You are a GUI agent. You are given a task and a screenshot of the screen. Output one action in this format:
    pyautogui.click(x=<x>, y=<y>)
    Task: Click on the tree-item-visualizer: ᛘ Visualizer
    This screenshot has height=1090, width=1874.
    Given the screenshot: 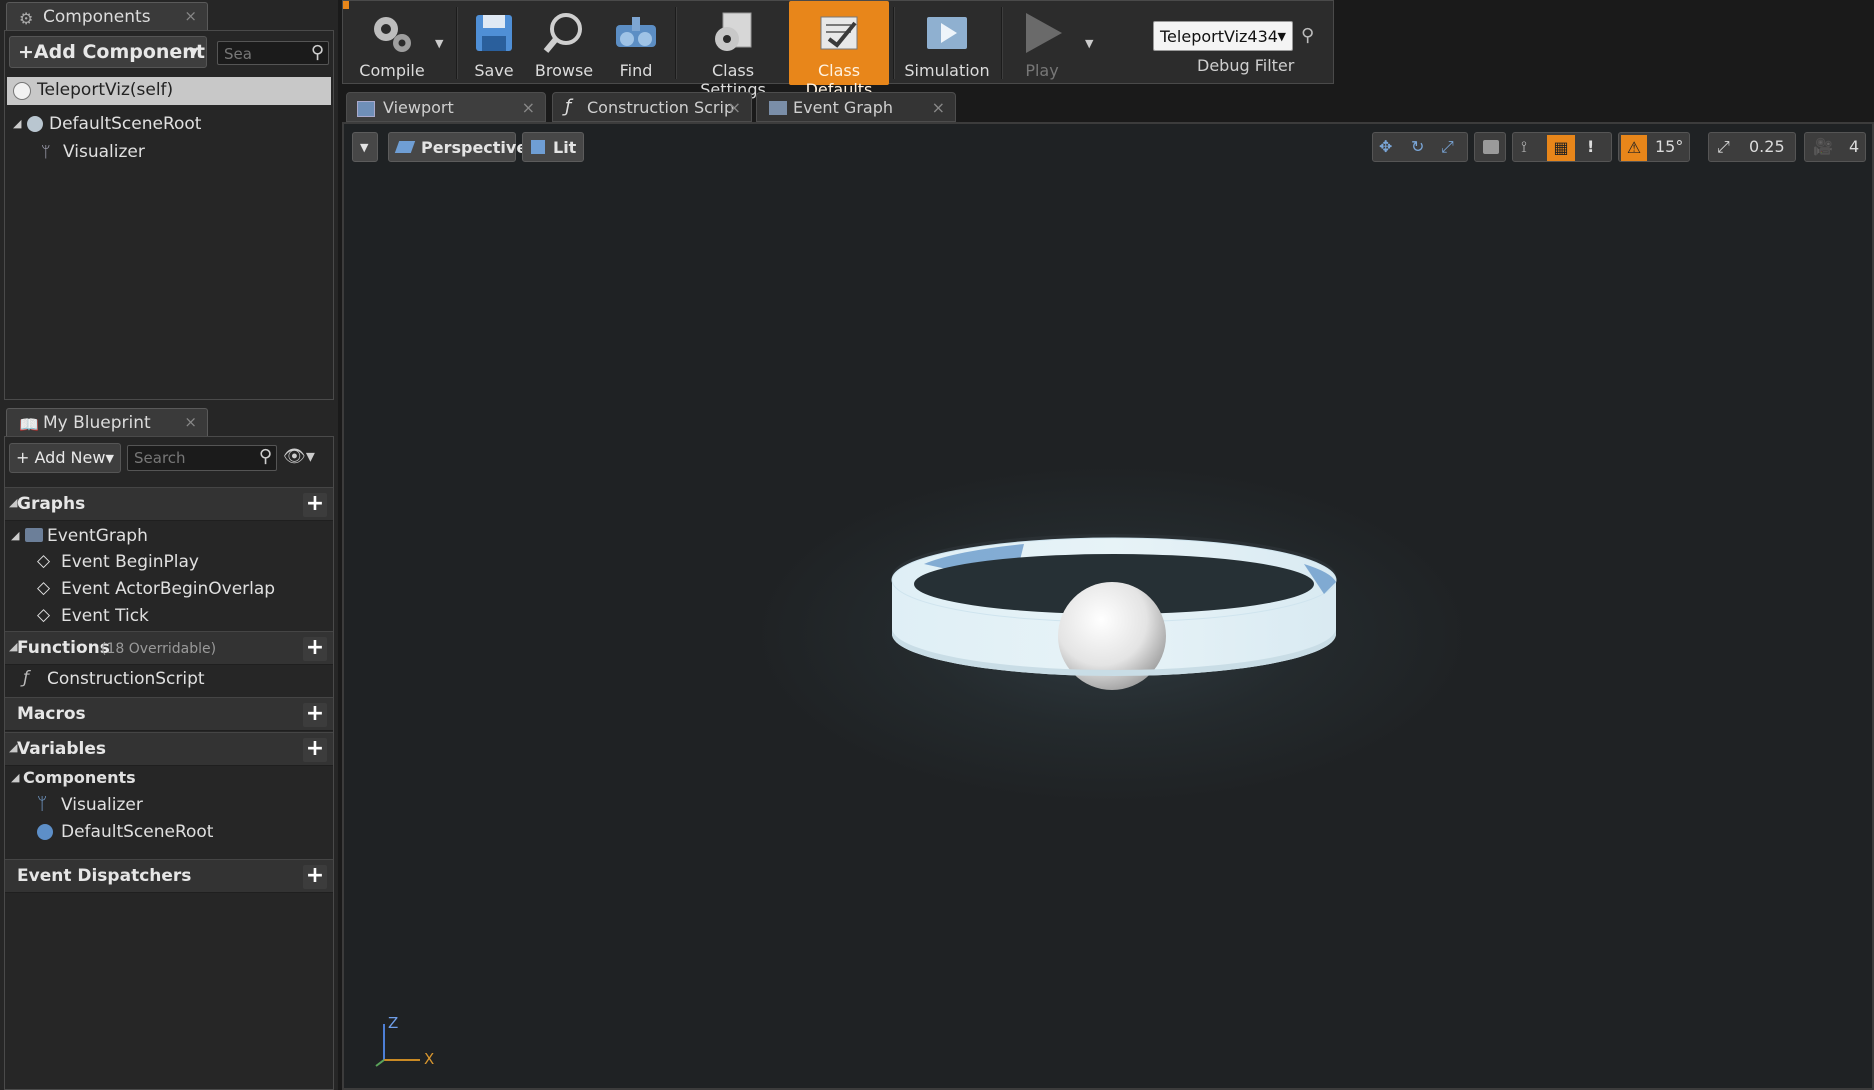 What is the action you would take?
    pyautogui.click(x=169, y=153)
    